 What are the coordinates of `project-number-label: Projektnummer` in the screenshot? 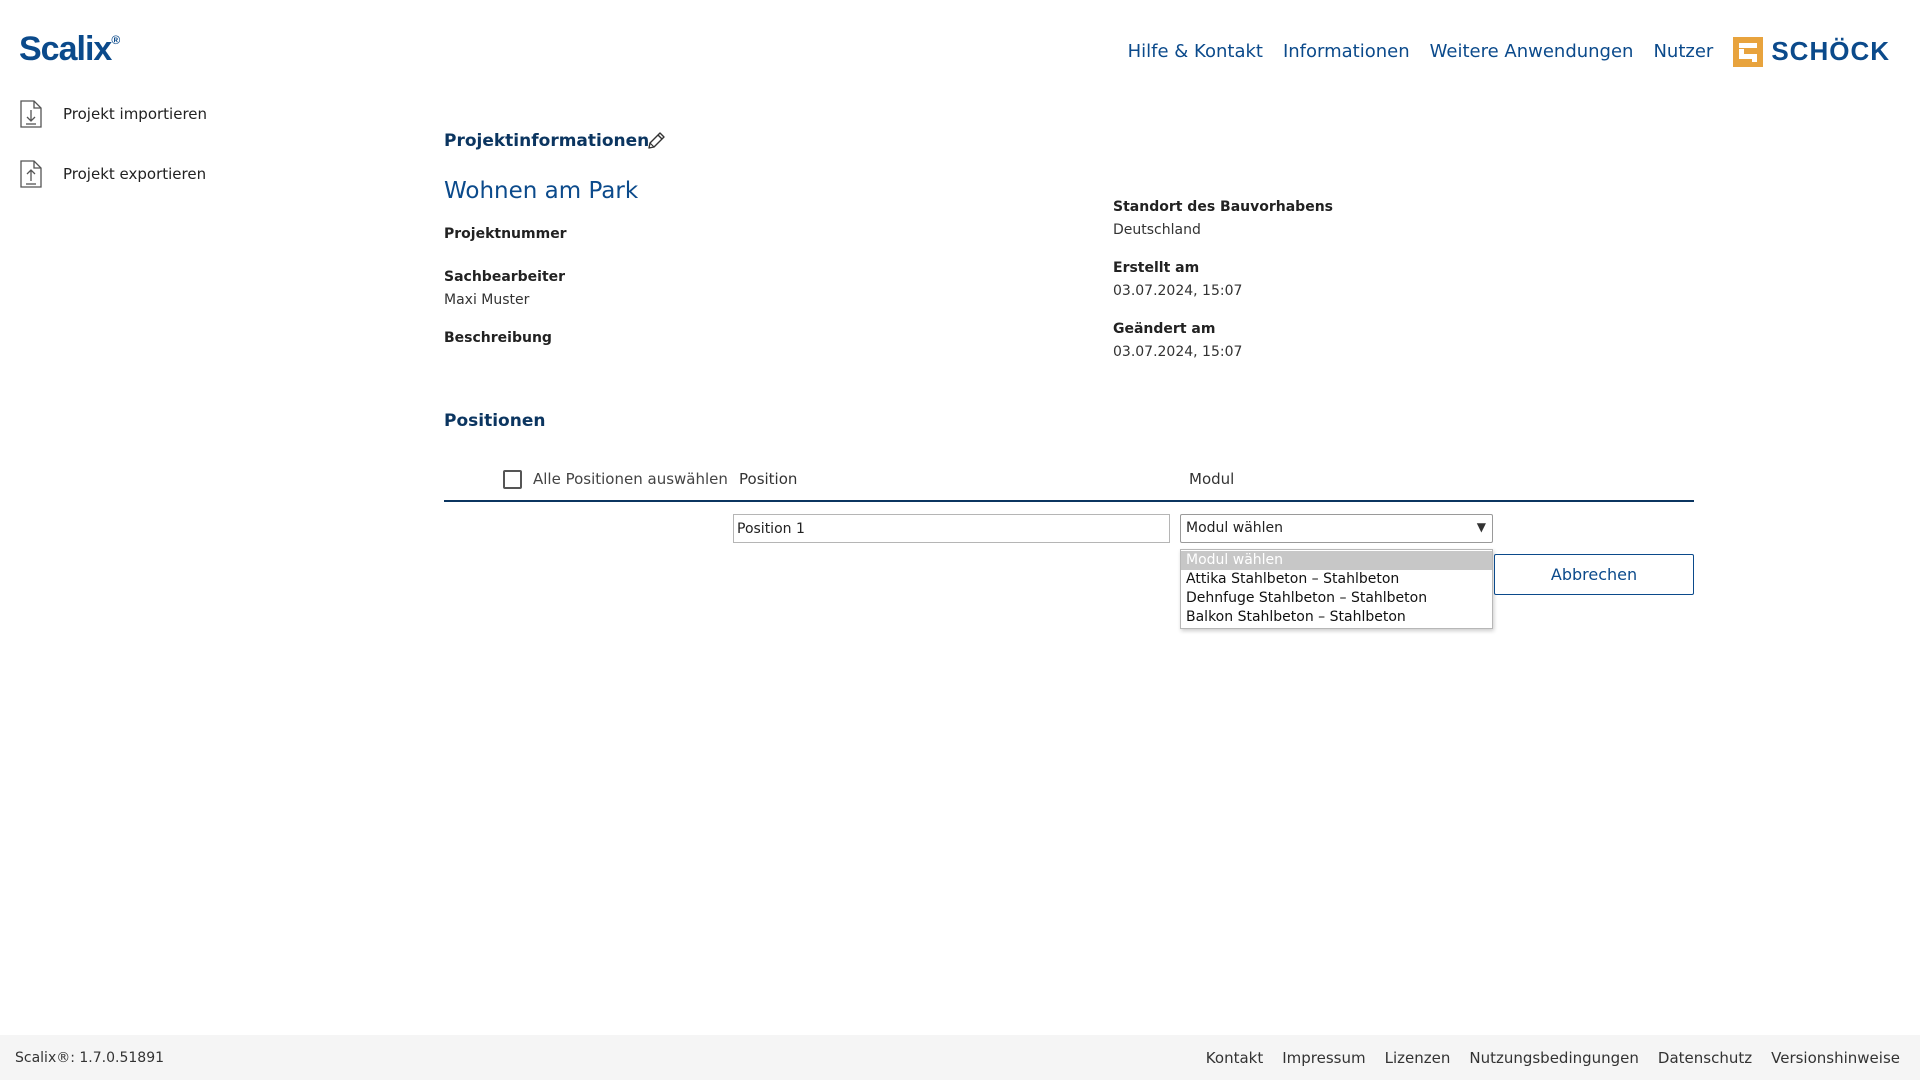 It's located at (505, 234).